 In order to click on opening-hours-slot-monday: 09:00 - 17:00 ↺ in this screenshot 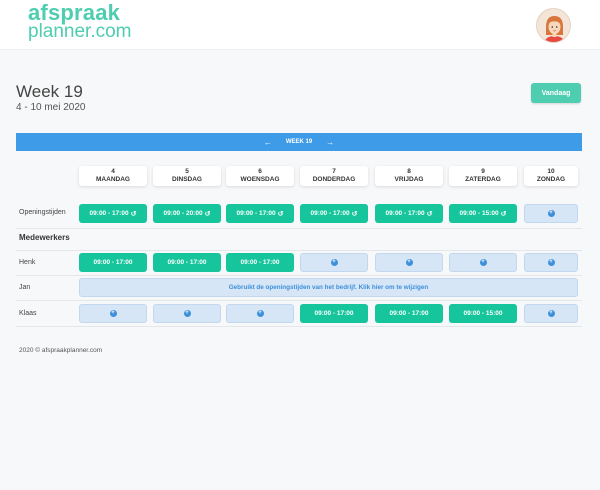, I will do `click(113, 213)`.